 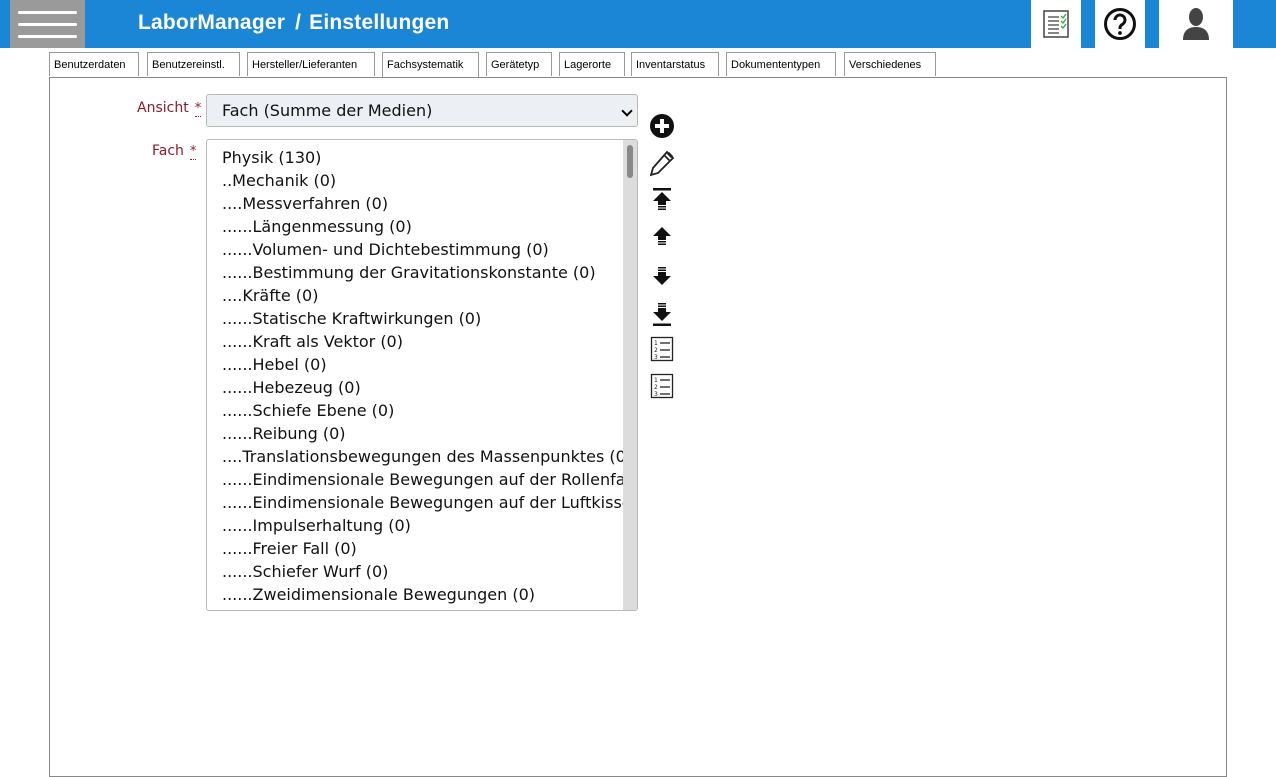 I want to click on ansicht-label: Ansicht *, so click(x=169, y=108).